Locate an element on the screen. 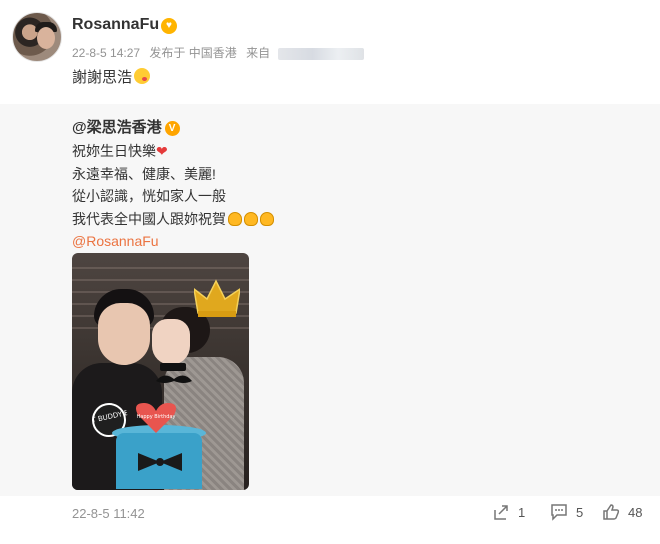  retweet-date: 22-8-5 11:42 is located at coordinates (108, 513).